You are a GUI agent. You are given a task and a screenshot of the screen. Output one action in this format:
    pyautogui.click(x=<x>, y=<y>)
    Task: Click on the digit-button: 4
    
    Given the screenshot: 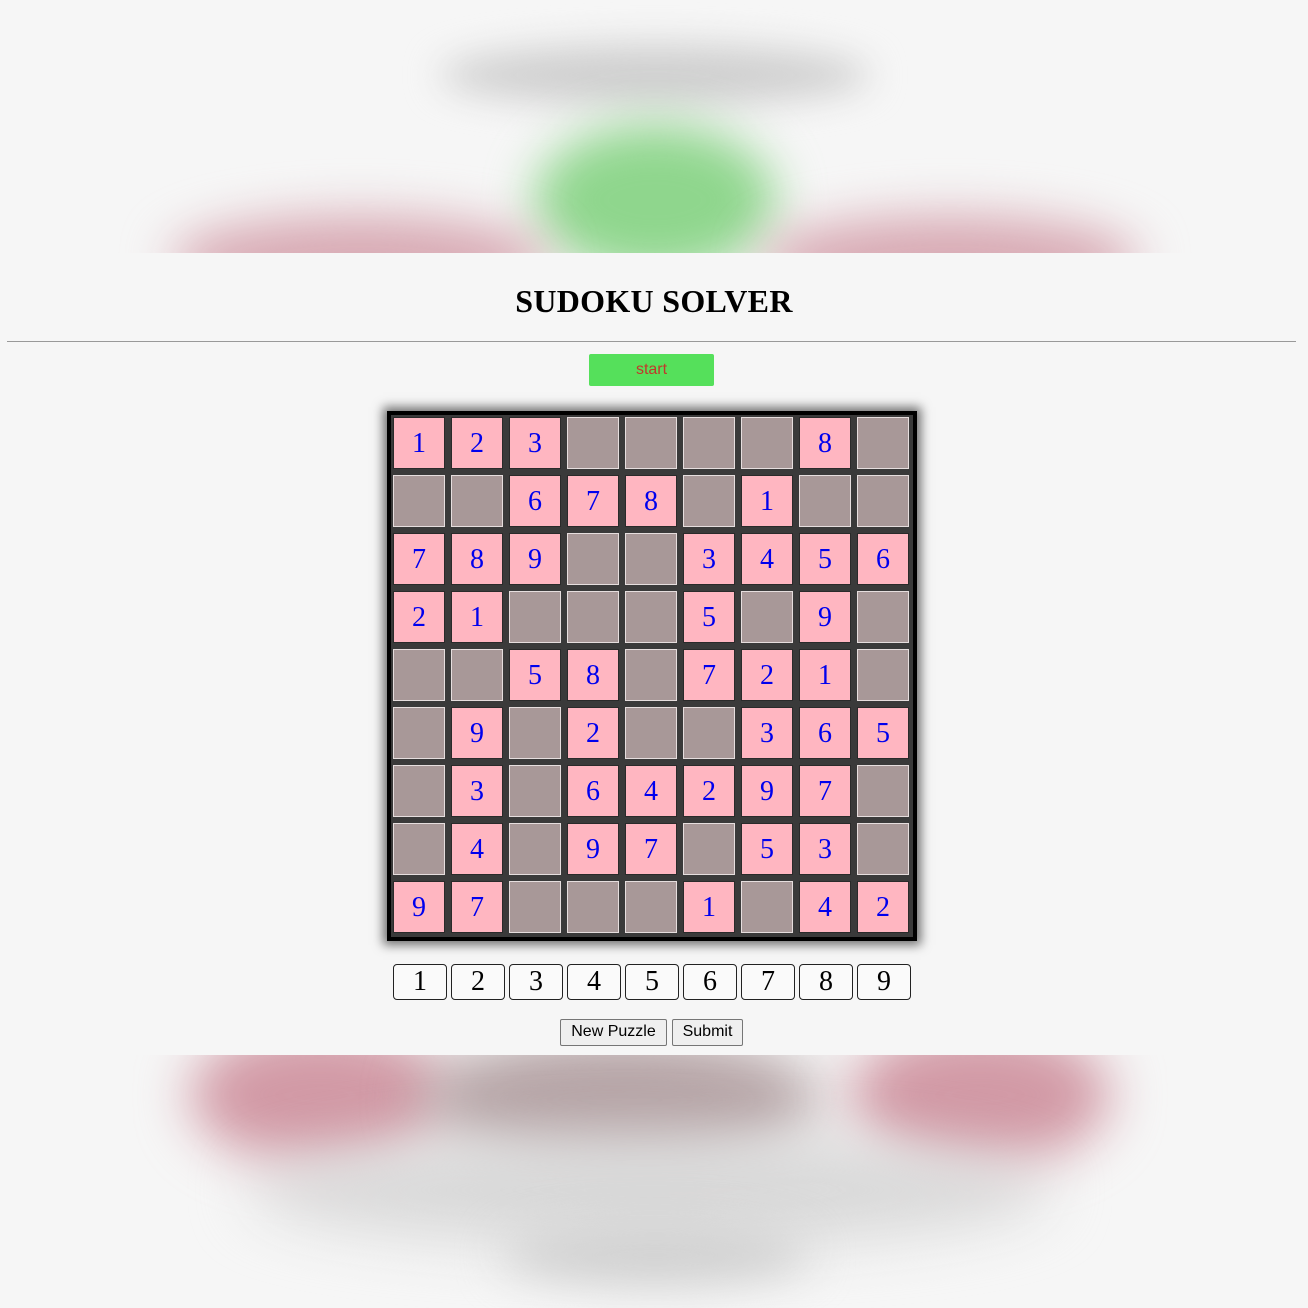 What is the action you would take?
    pyautogui.click(x=594, y=982)
    